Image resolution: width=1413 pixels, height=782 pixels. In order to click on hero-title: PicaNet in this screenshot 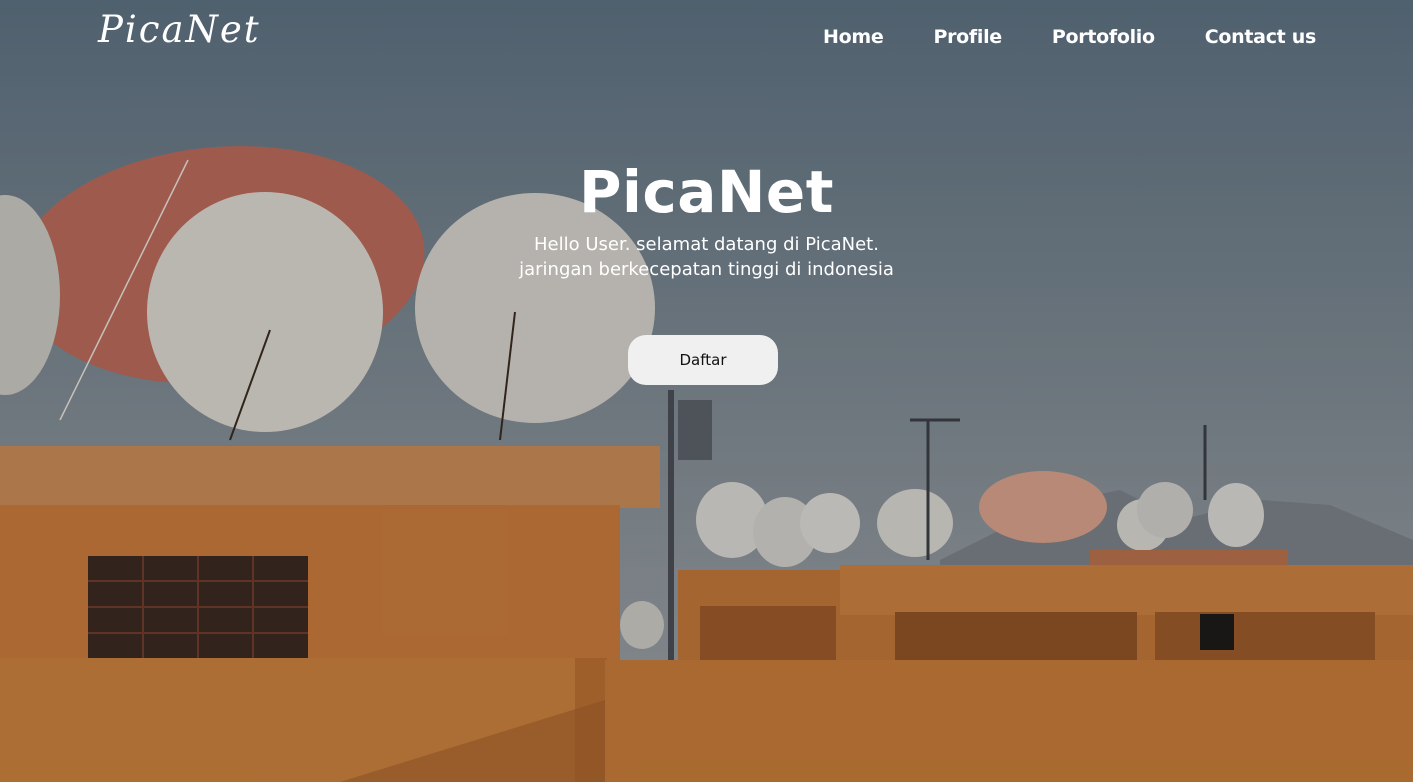, I will do `click(706, 192)`.